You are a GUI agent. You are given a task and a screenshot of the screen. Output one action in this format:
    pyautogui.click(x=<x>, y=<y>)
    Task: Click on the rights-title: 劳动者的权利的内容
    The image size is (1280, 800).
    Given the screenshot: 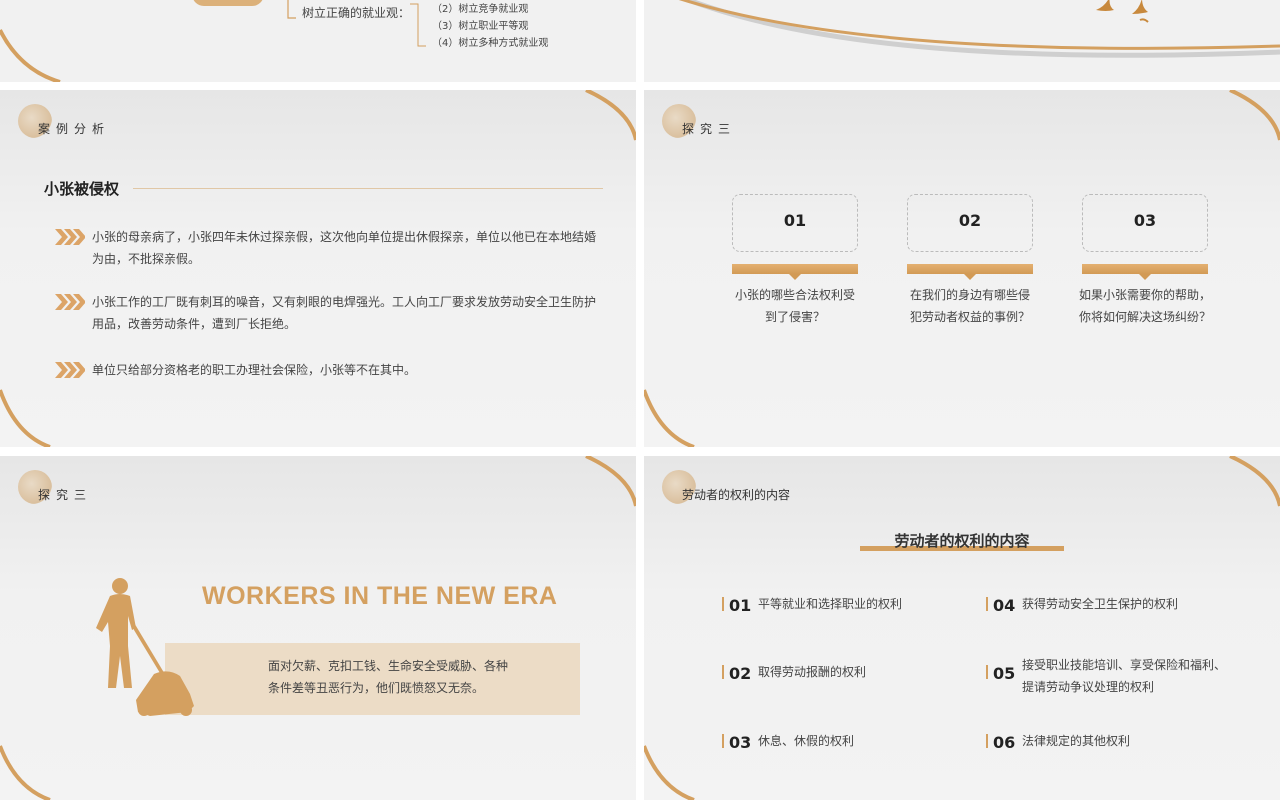 What is the action you would take?
    pyautogui.click(x=962, y=541)
    